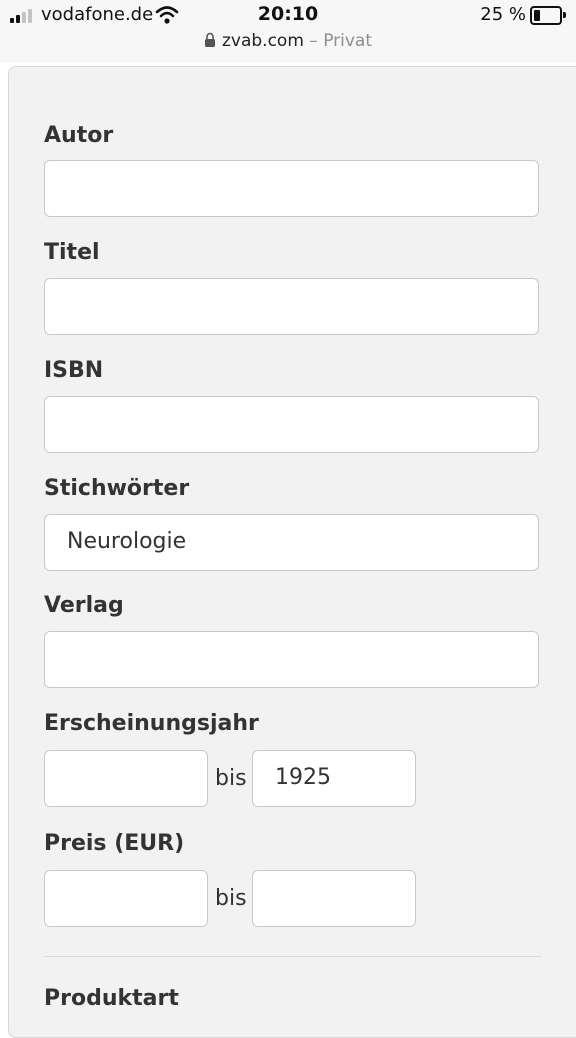 The height and width of the screenshot is (1038, 576). What do you see at coordinates (334, 778) in the screenshot?
I see `erscheinungsjahr-to-input: 1925` at bounding box center [334, 778].